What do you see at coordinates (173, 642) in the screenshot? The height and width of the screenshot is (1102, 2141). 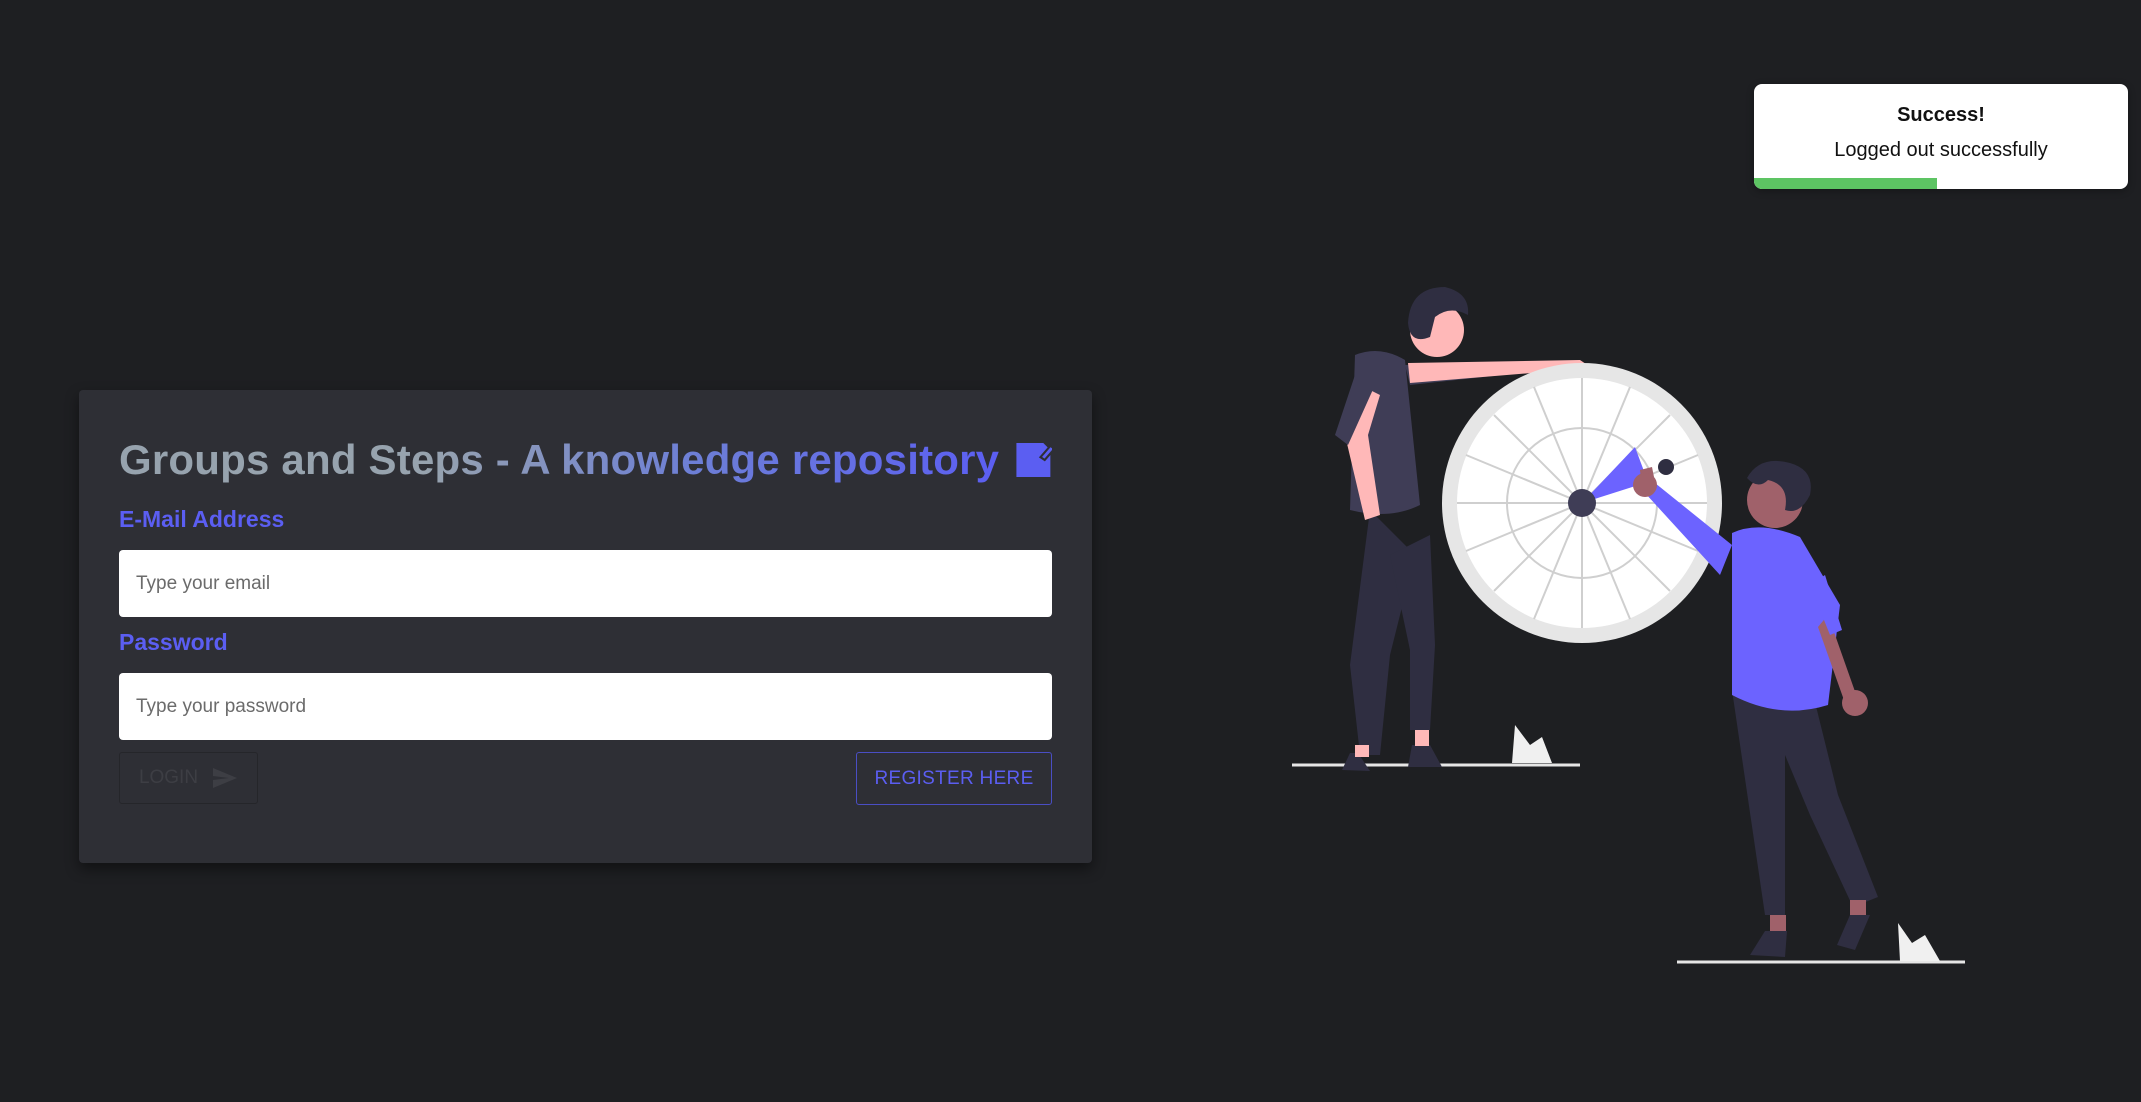 I see `password-label: Password` at bounding box center [173, 642].